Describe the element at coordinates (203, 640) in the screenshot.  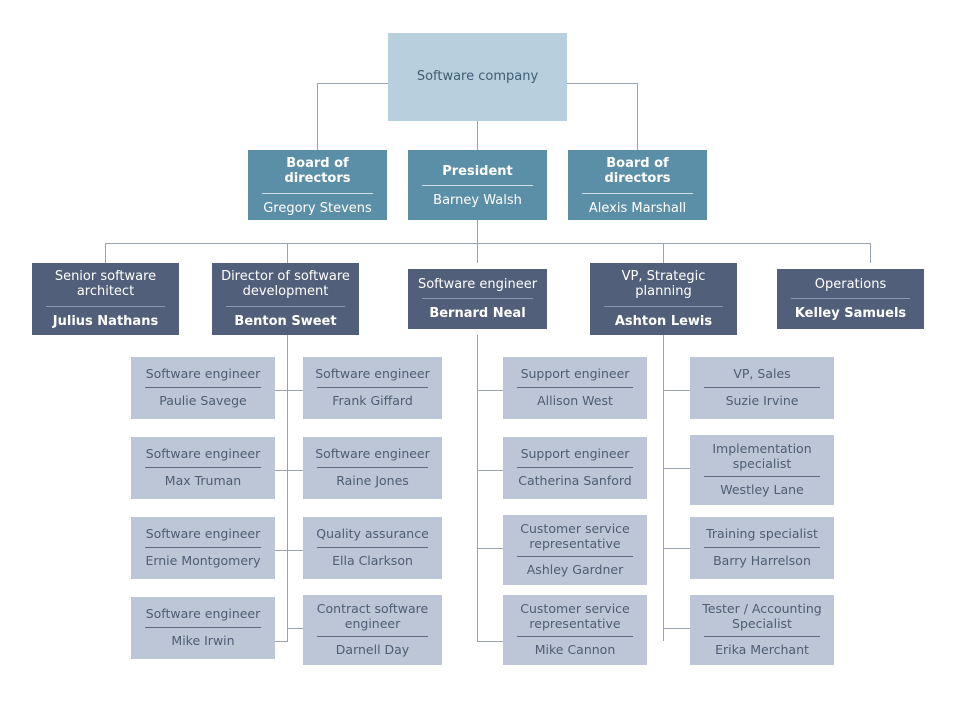
I see `node-person: Mike Irwin` at that location.